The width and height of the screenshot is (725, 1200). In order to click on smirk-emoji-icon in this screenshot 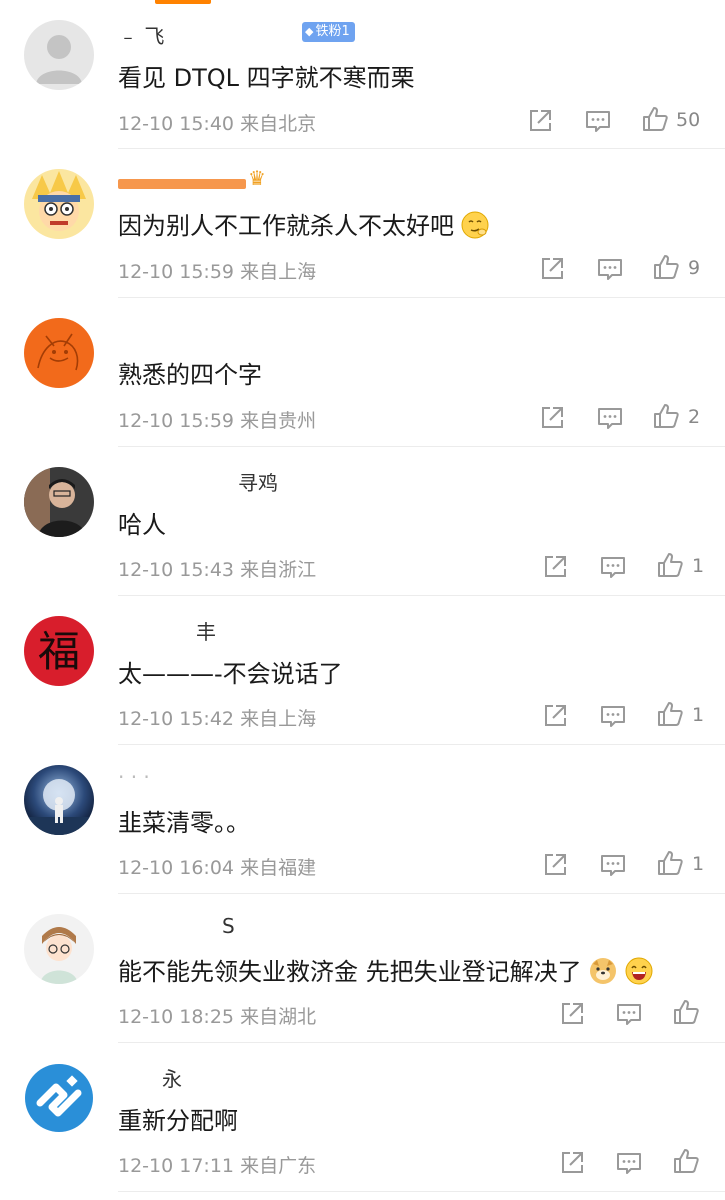, I will do `click(475, 225)`.